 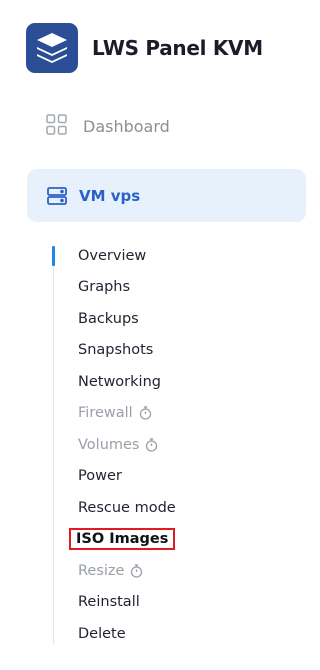 I want to click on nav-item-label: VM vps, so click(x=110, y=195).